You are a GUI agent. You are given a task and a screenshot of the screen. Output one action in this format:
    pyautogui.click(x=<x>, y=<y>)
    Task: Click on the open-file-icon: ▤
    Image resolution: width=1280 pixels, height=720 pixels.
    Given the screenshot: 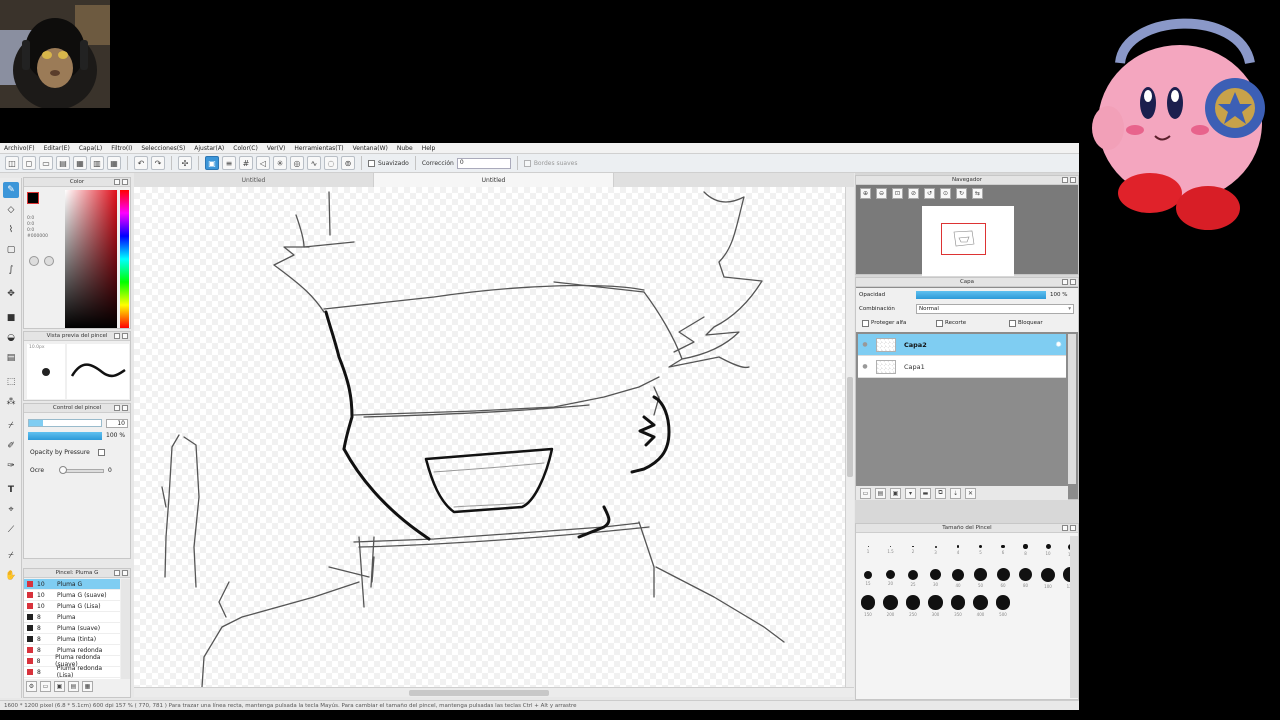 What is the action you would take?
    pyautogui.click(x=63, y=163)
    